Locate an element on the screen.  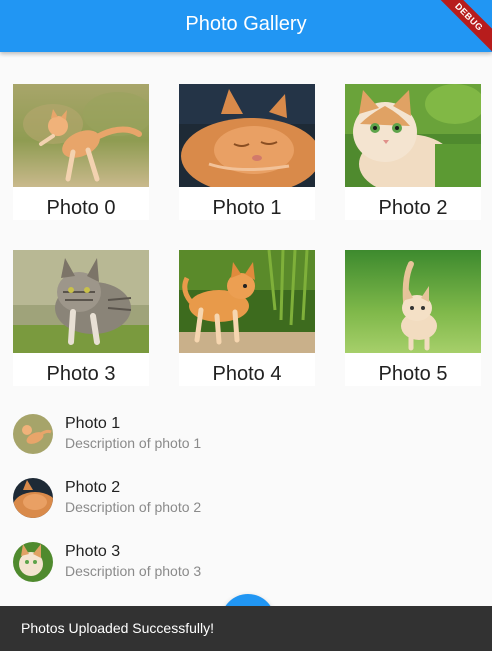
photo-card-label: Photo 2 is located at coordinates (413, 208).